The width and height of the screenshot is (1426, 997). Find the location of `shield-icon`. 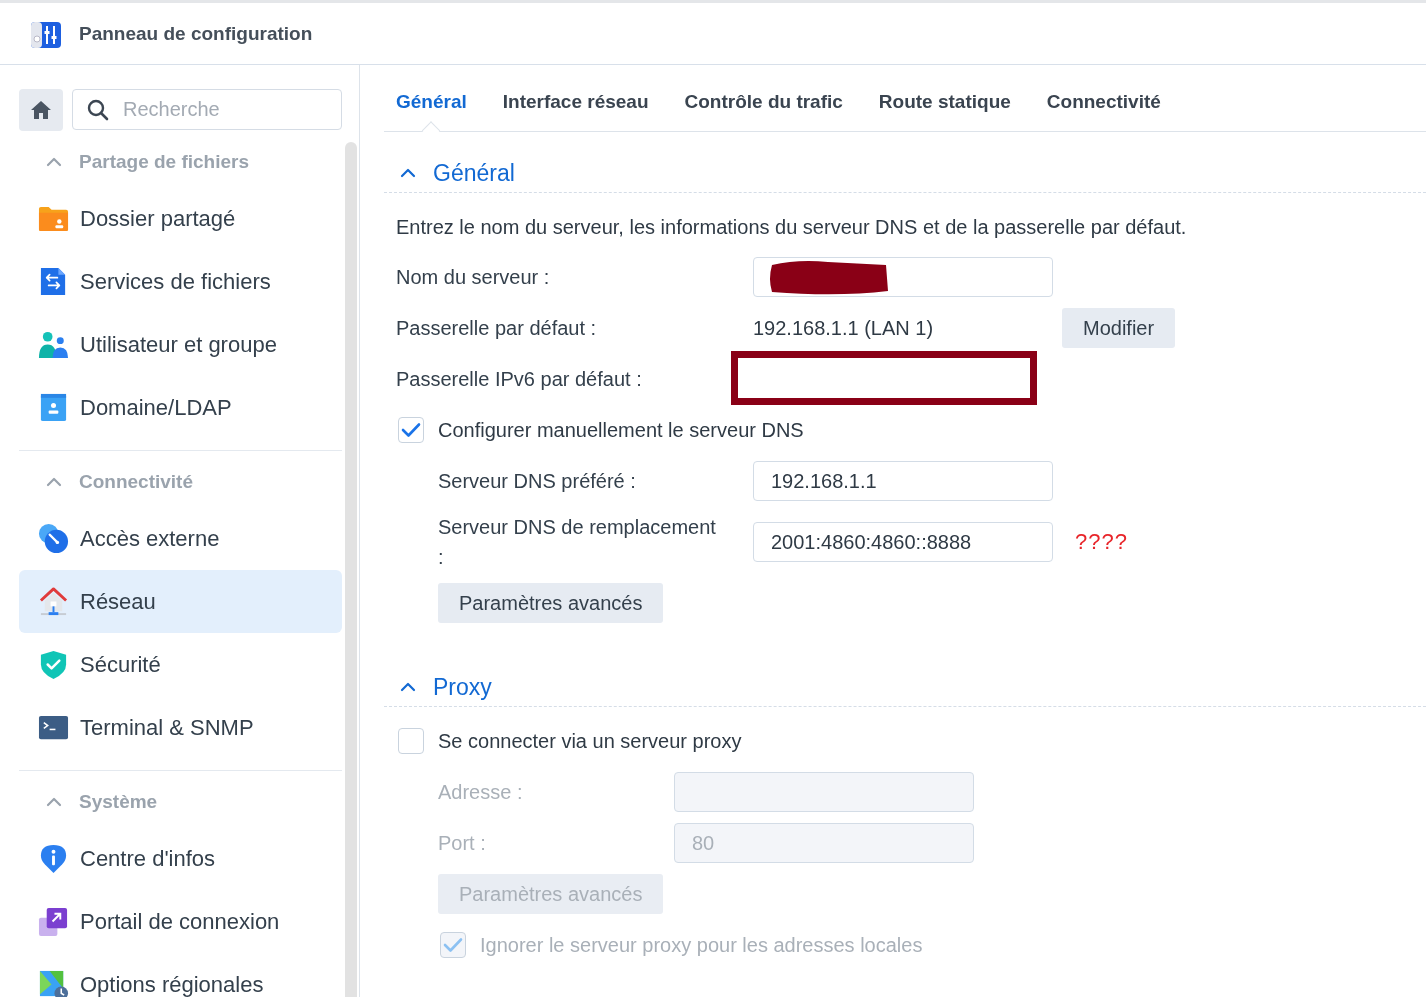

shield-icon is located at coordinates (53, 664).